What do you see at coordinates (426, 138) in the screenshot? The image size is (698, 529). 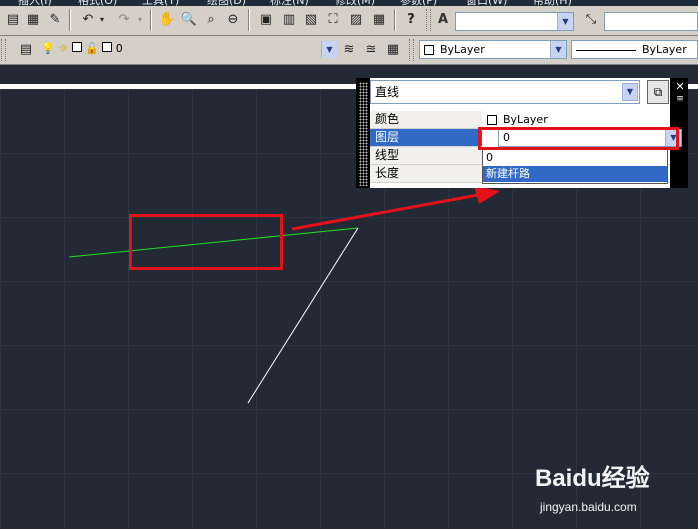 I see `property-name: 图层` at bounding box center [426, 138].